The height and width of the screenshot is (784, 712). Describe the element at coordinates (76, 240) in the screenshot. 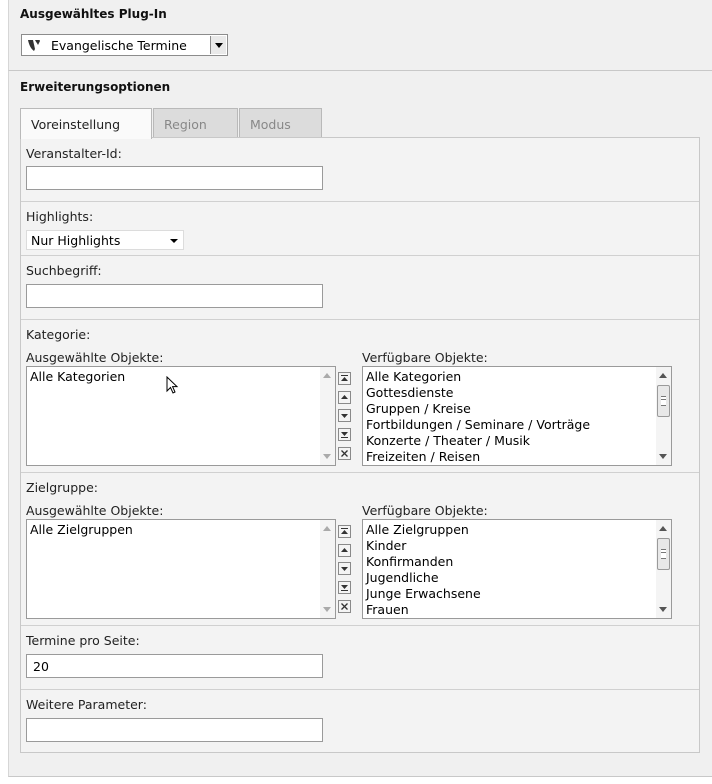

I see `highlights-select-value: Nur Highlights` at that location.